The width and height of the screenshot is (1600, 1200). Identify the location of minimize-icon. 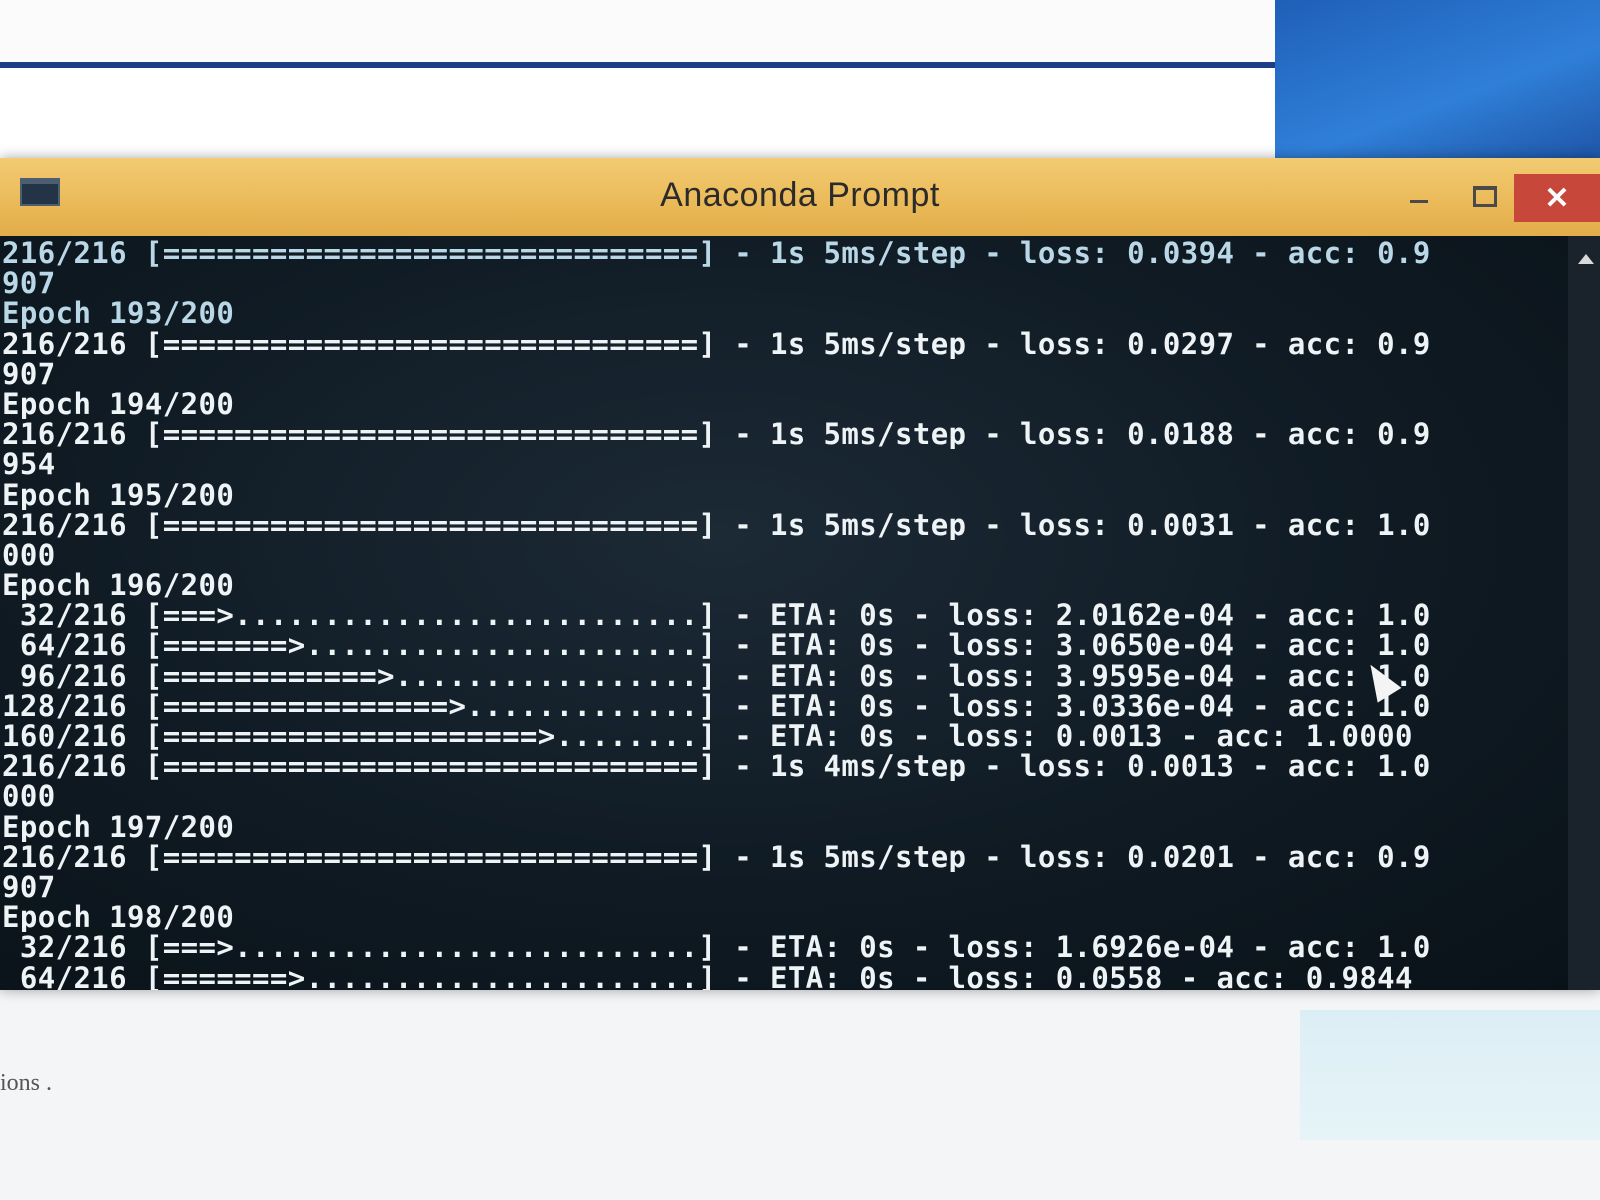
(1419, 201).